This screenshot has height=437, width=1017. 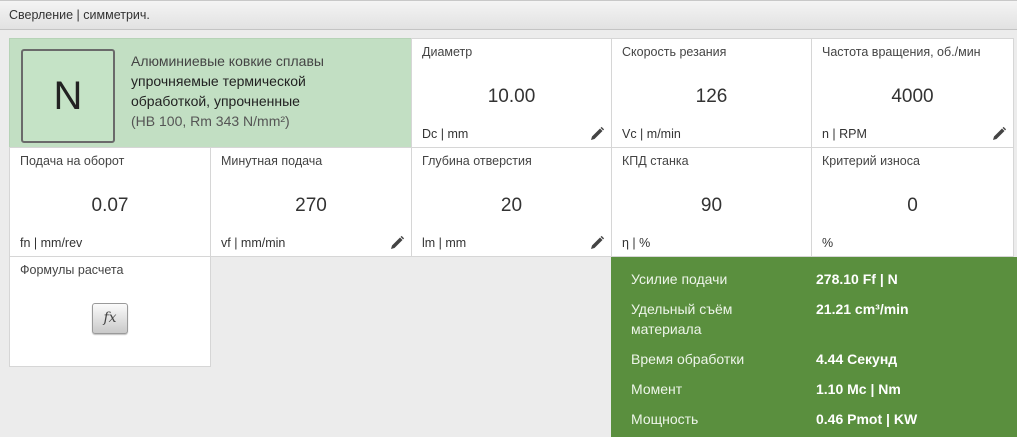 I want to click on diameter-value: 10.00, so click(x=511, y=96).